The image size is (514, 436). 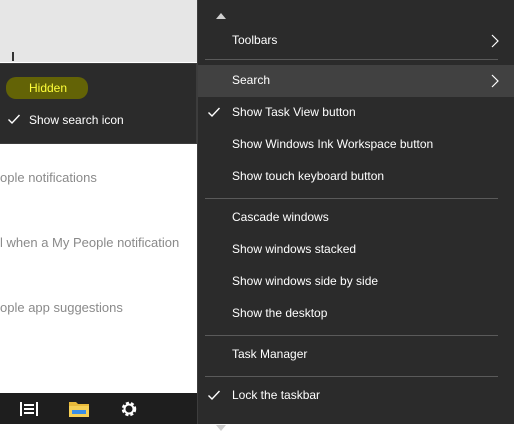 What do you see at coordinates (221, 12) in the screenshot?
I see `scroll-up-arrow-icon` at bounding box center [221, 12].